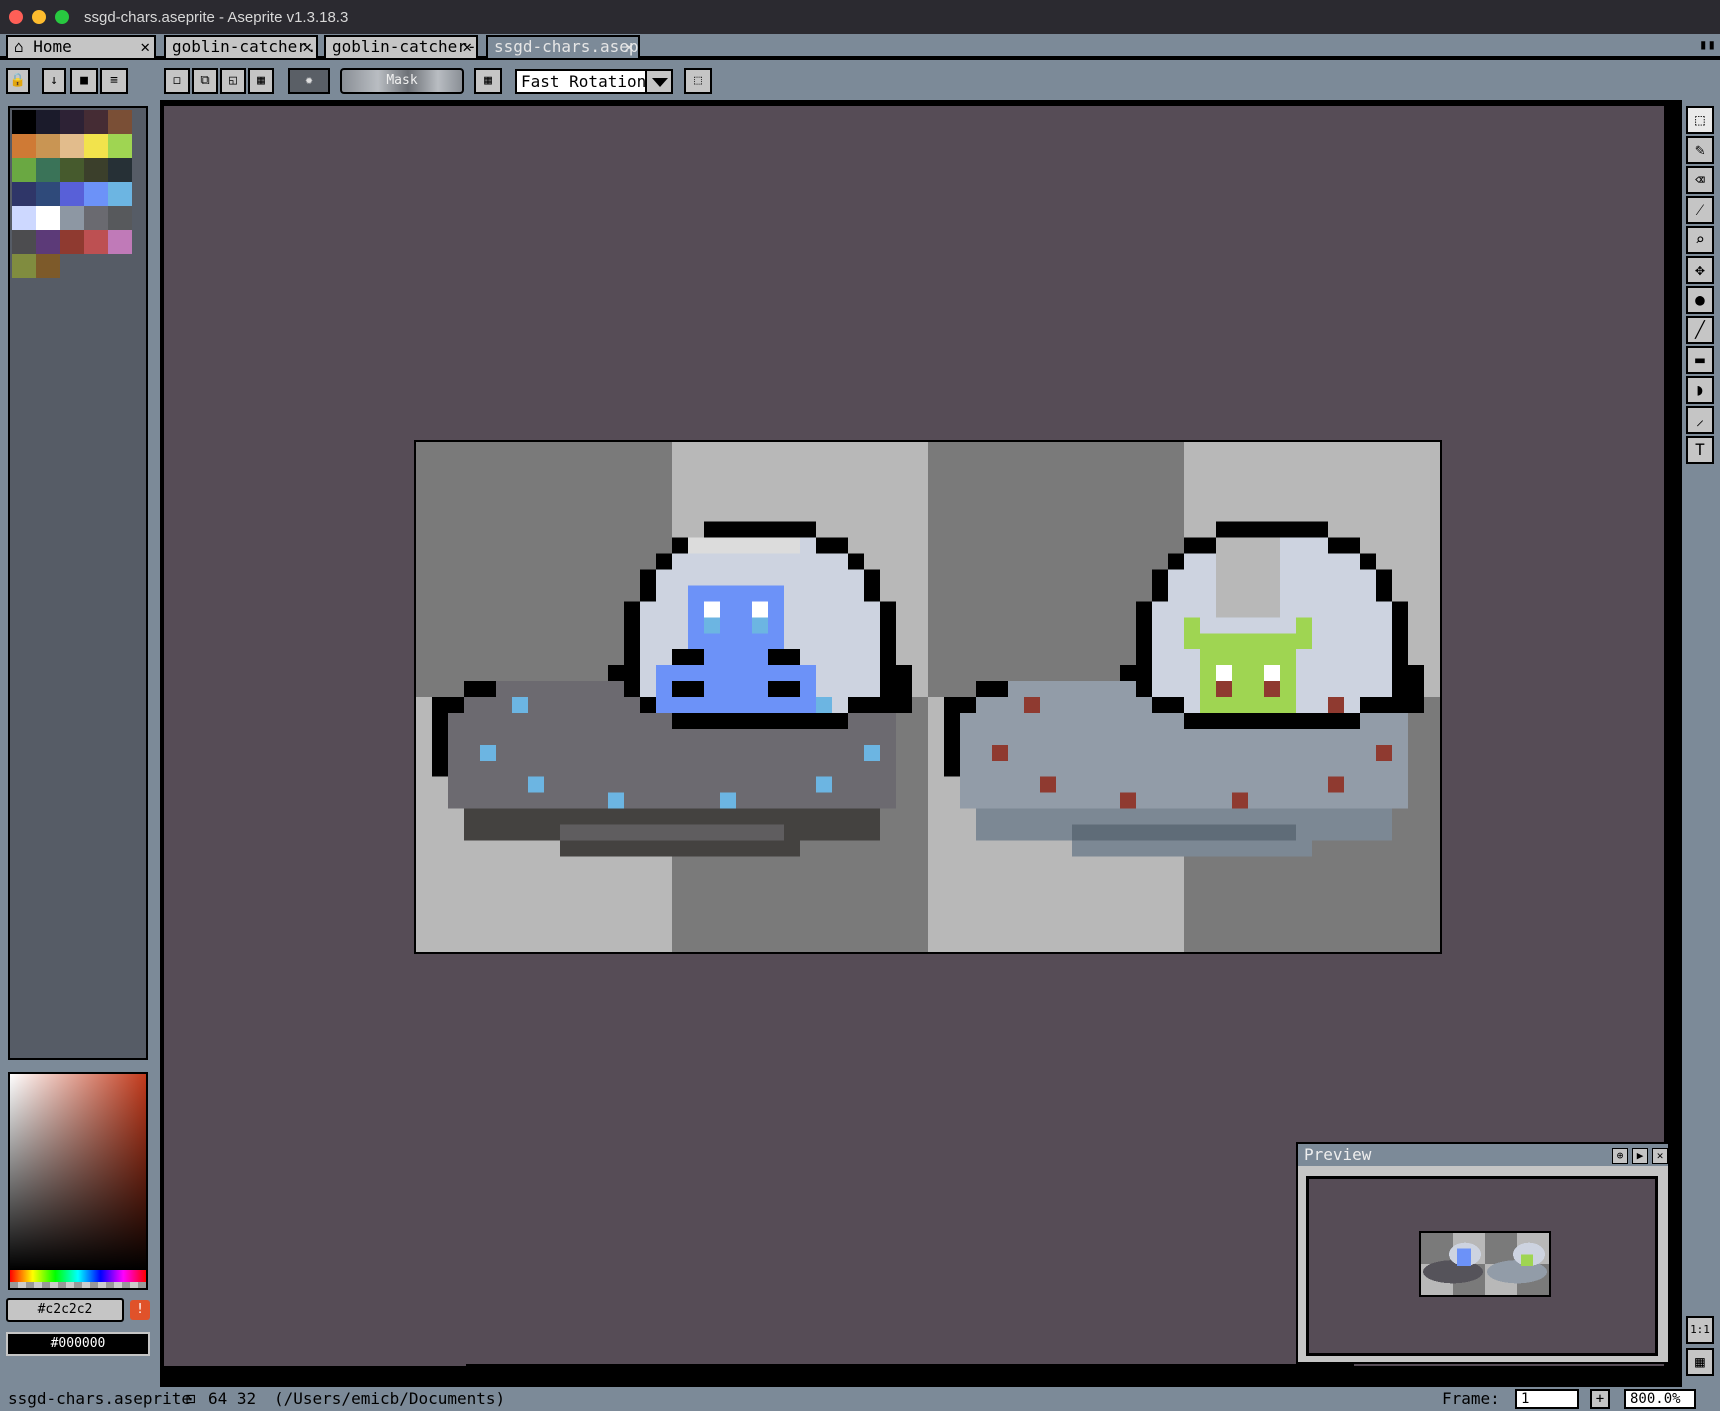 This screenshot has height=1411, width=1720. What do you see at coordinates (1660, 1399) in the screenshot?
I see `zoom-input: 800.0%` at bounding box center [1660, 1399].